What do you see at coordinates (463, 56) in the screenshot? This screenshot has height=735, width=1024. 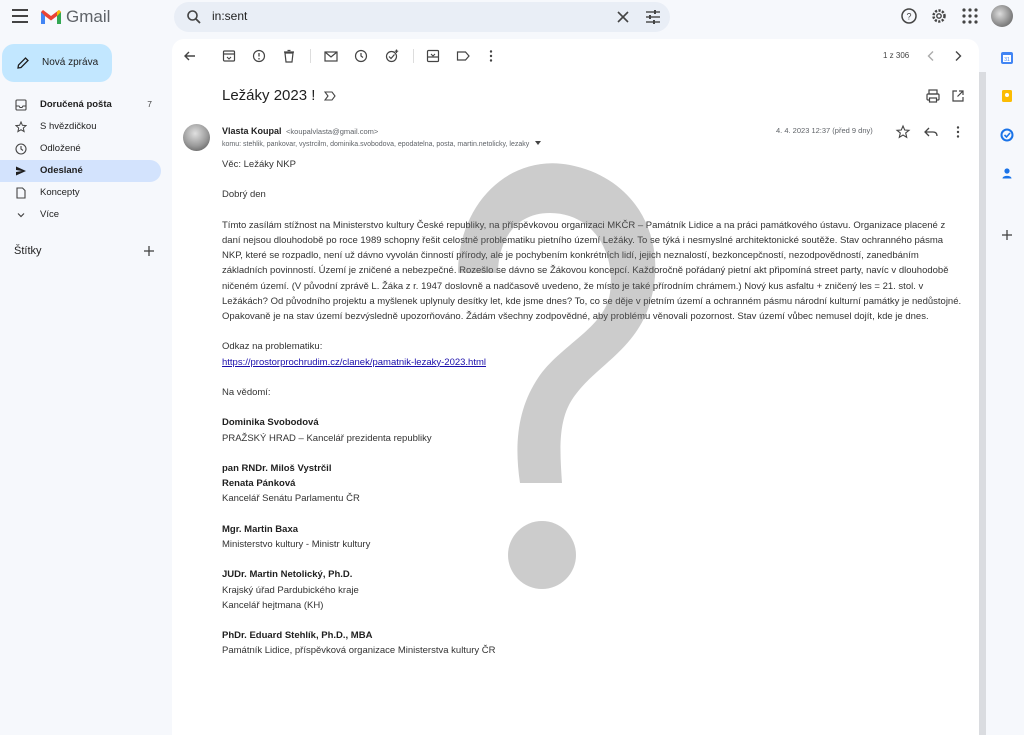 I see `label-tag-icon` at bounding box center [463, 56].